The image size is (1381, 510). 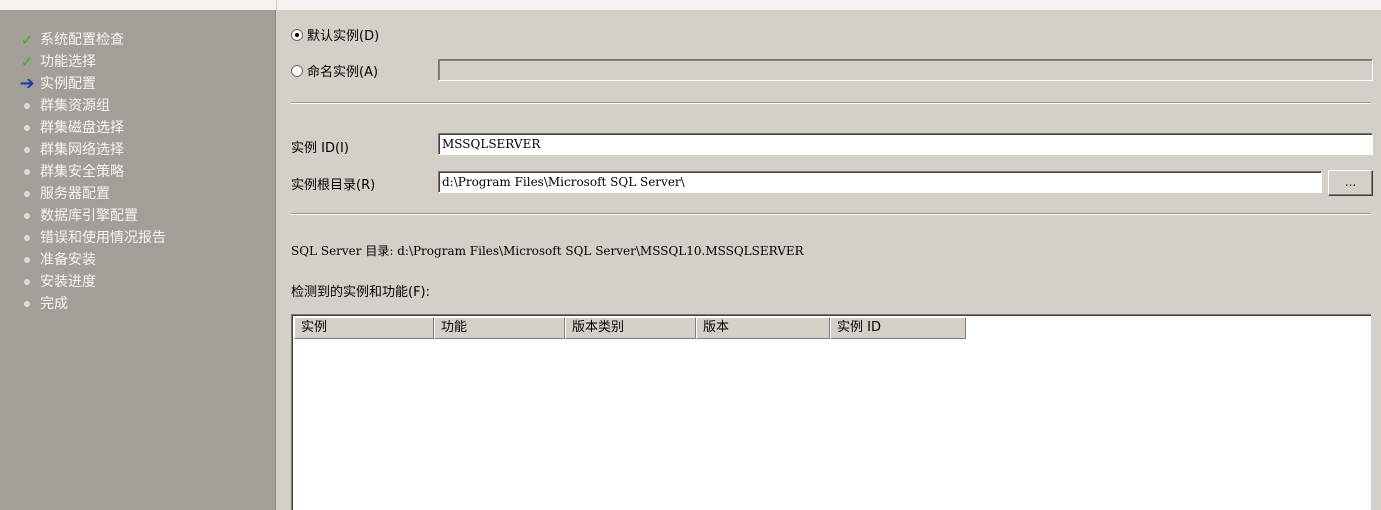 What do you see at coordinates (68, 260) in the screenshot?
I see `step-label: 准备安装` at bounding box center [68, 260].